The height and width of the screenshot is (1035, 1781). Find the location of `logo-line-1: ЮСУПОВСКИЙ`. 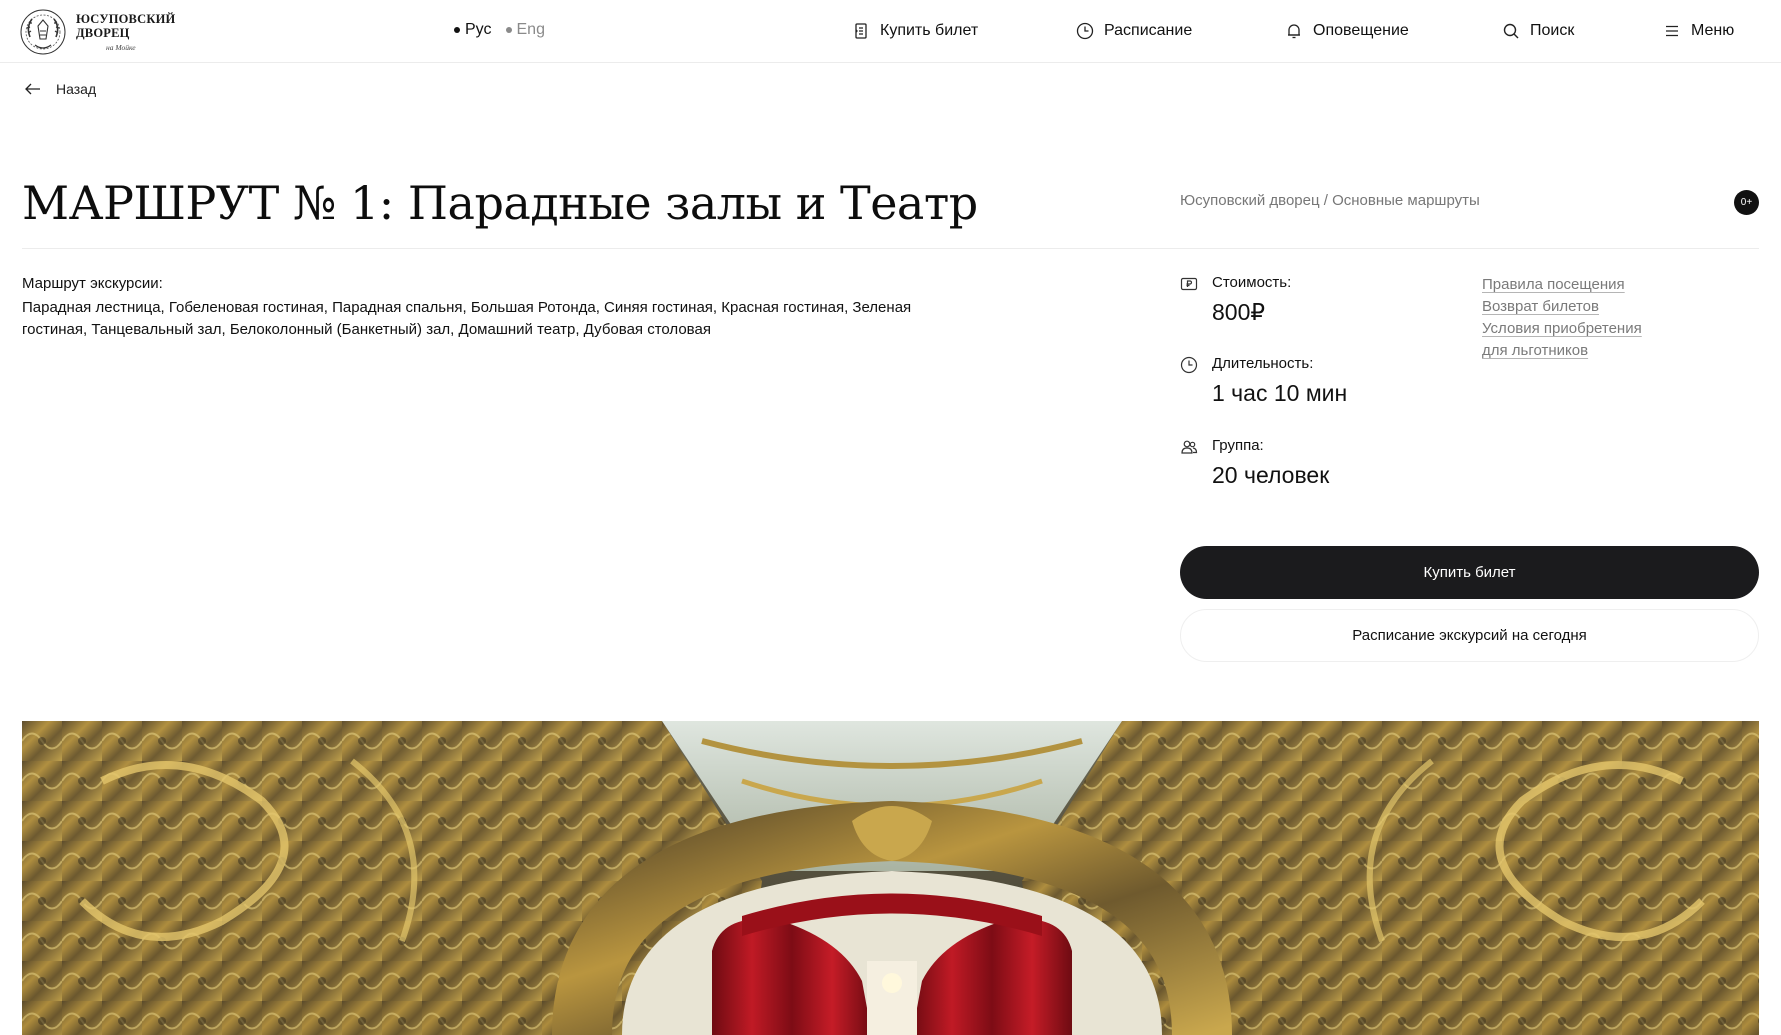

logo-line-1: ЮСУПОВСКИЙ is located at coordinates (126, 18).